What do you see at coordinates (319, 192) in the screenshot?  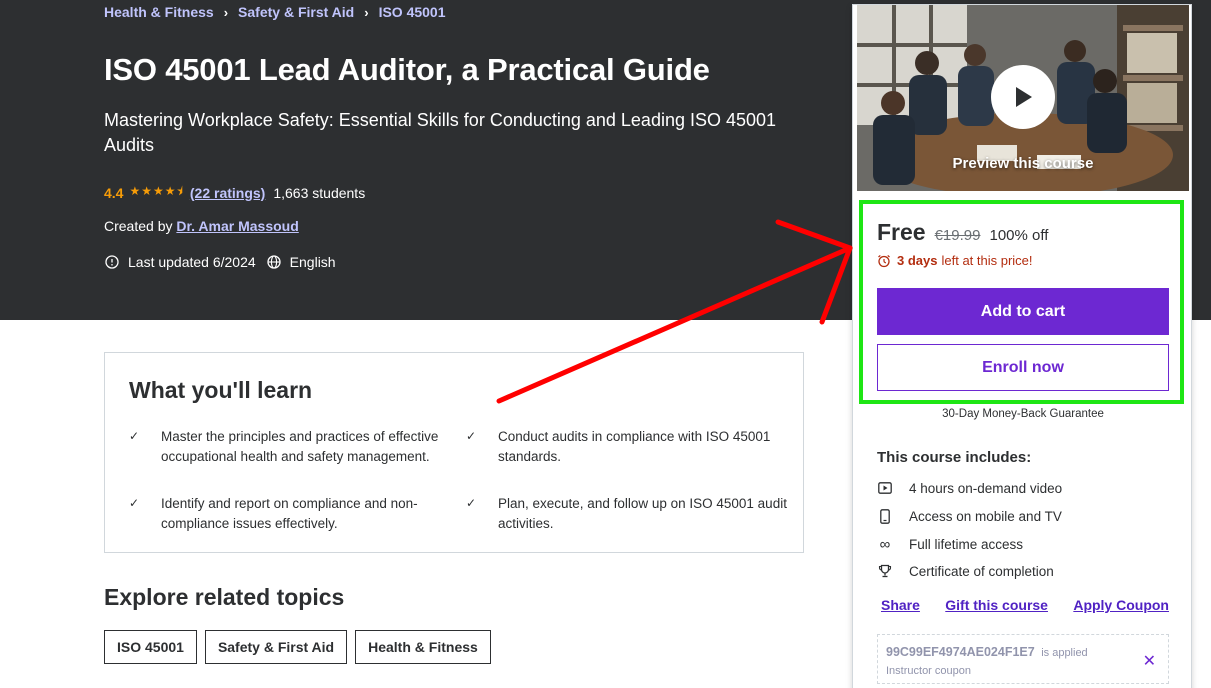 I see `students-count: 1,663 students` at bounding box center [319, 192].